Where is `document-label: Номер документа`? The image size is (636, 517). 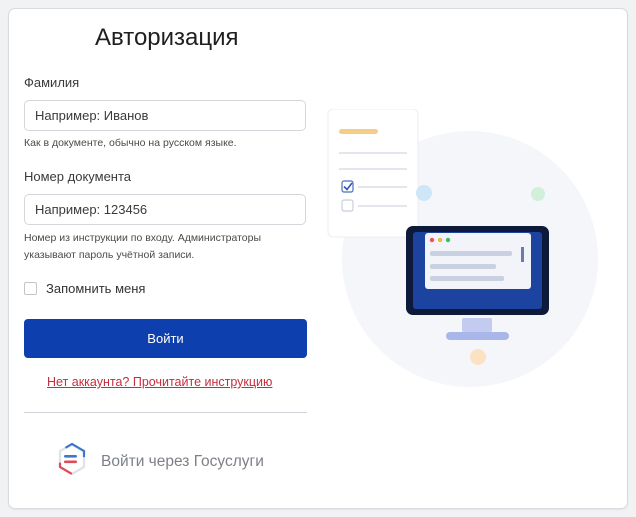
document-label: Номер документа is located at coordinates (78, 176).